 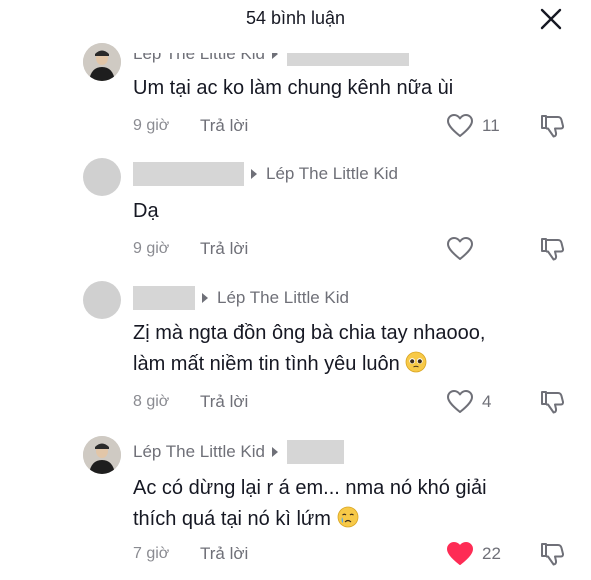 I want to click on comments-header: 54 bình luận, so click(x=295, y=19).